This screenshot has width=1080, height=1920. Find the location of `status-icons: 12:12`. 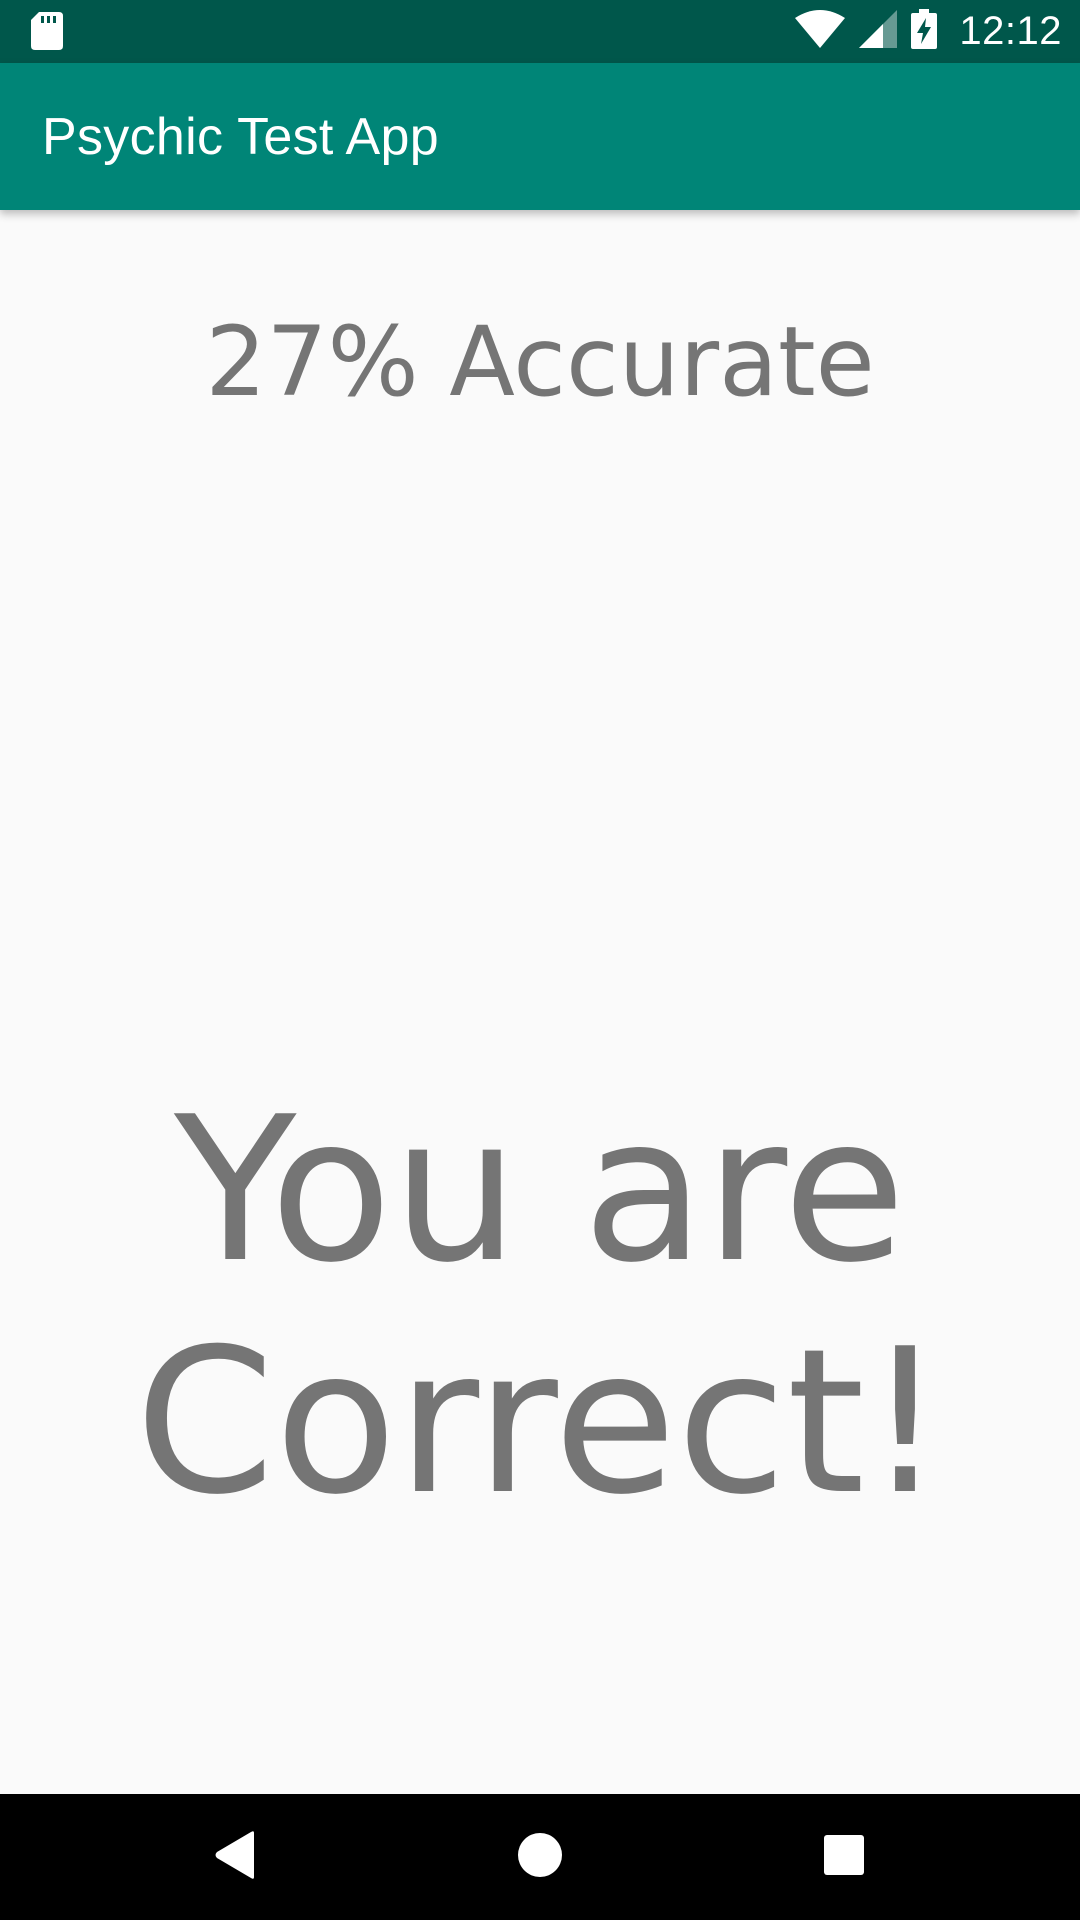

status-icons: 12:12 is located at coordinates (928, 31).